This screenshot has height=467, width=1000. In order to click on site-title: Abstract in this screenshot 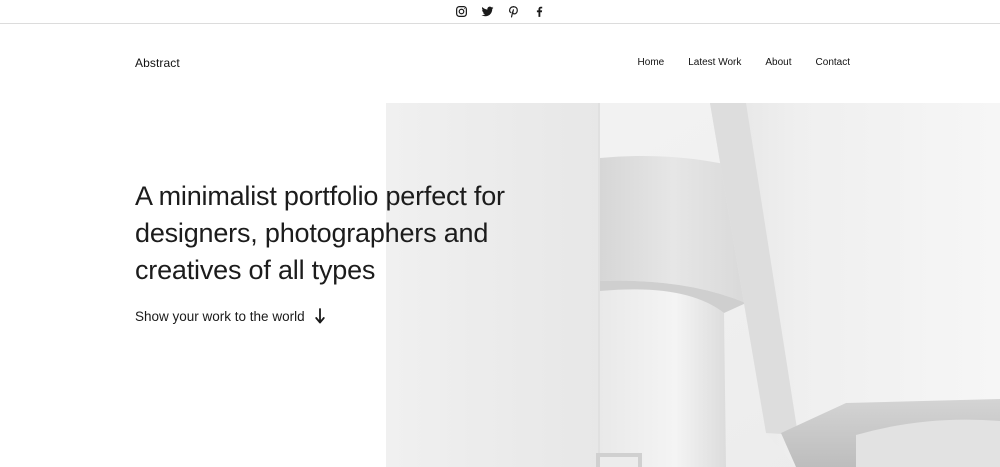, I will do `click(157, 63)`.